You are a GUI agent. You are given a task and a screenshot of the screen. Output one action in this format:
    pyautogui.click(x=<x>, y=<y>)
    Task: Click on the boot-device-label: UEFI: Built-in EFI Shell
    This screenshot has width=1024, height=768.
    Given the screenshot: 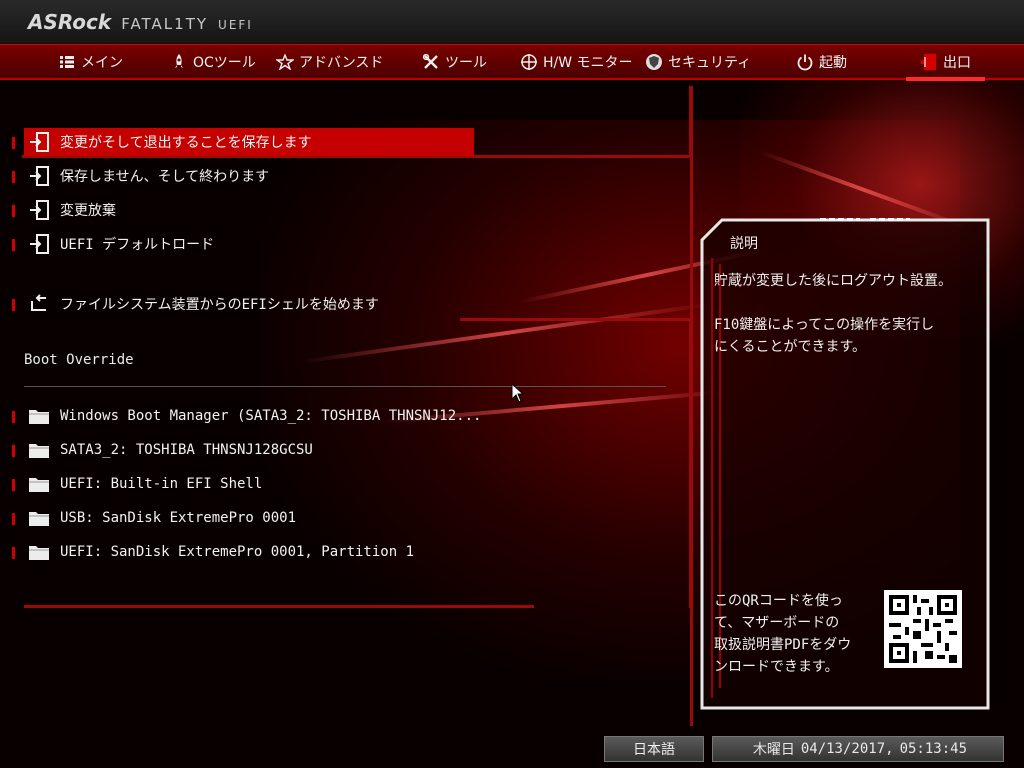 What is the action you would take?
    pyautogui.click(x=161, y=484)
    